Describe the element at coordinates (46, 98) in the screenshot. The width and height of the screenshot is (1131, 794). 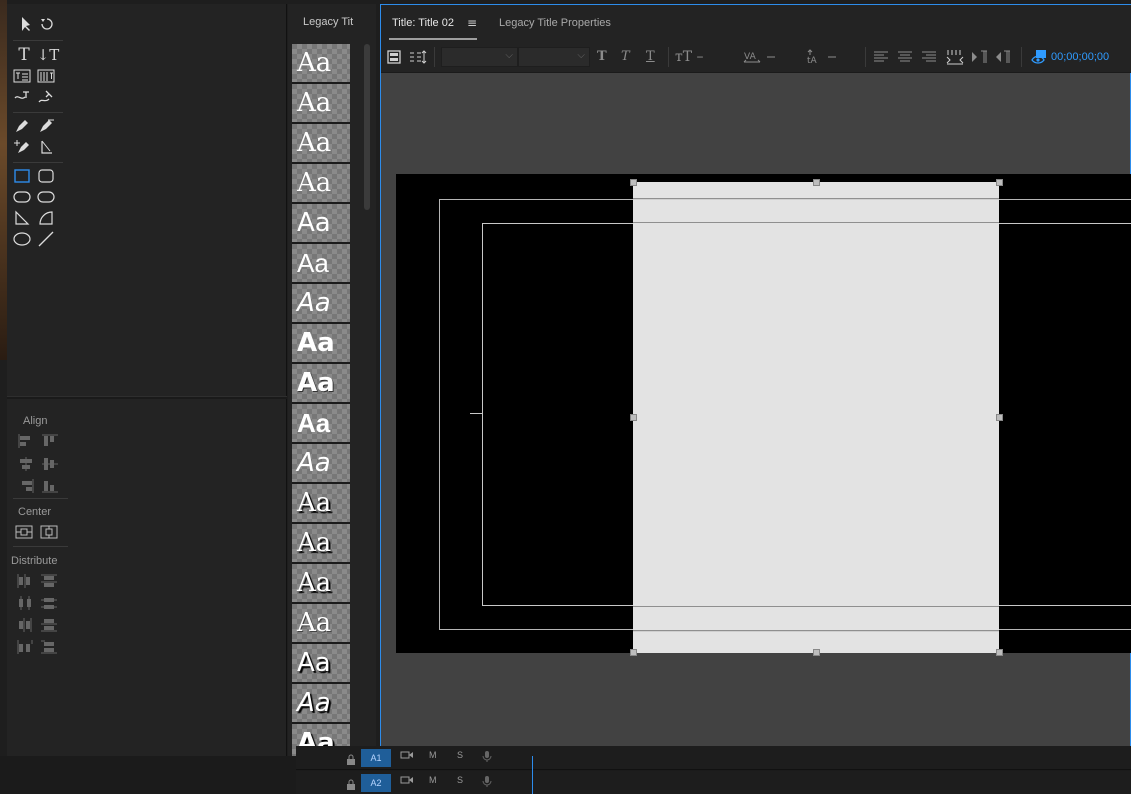
I see `vertical-path-type-tool-icon` at that location.